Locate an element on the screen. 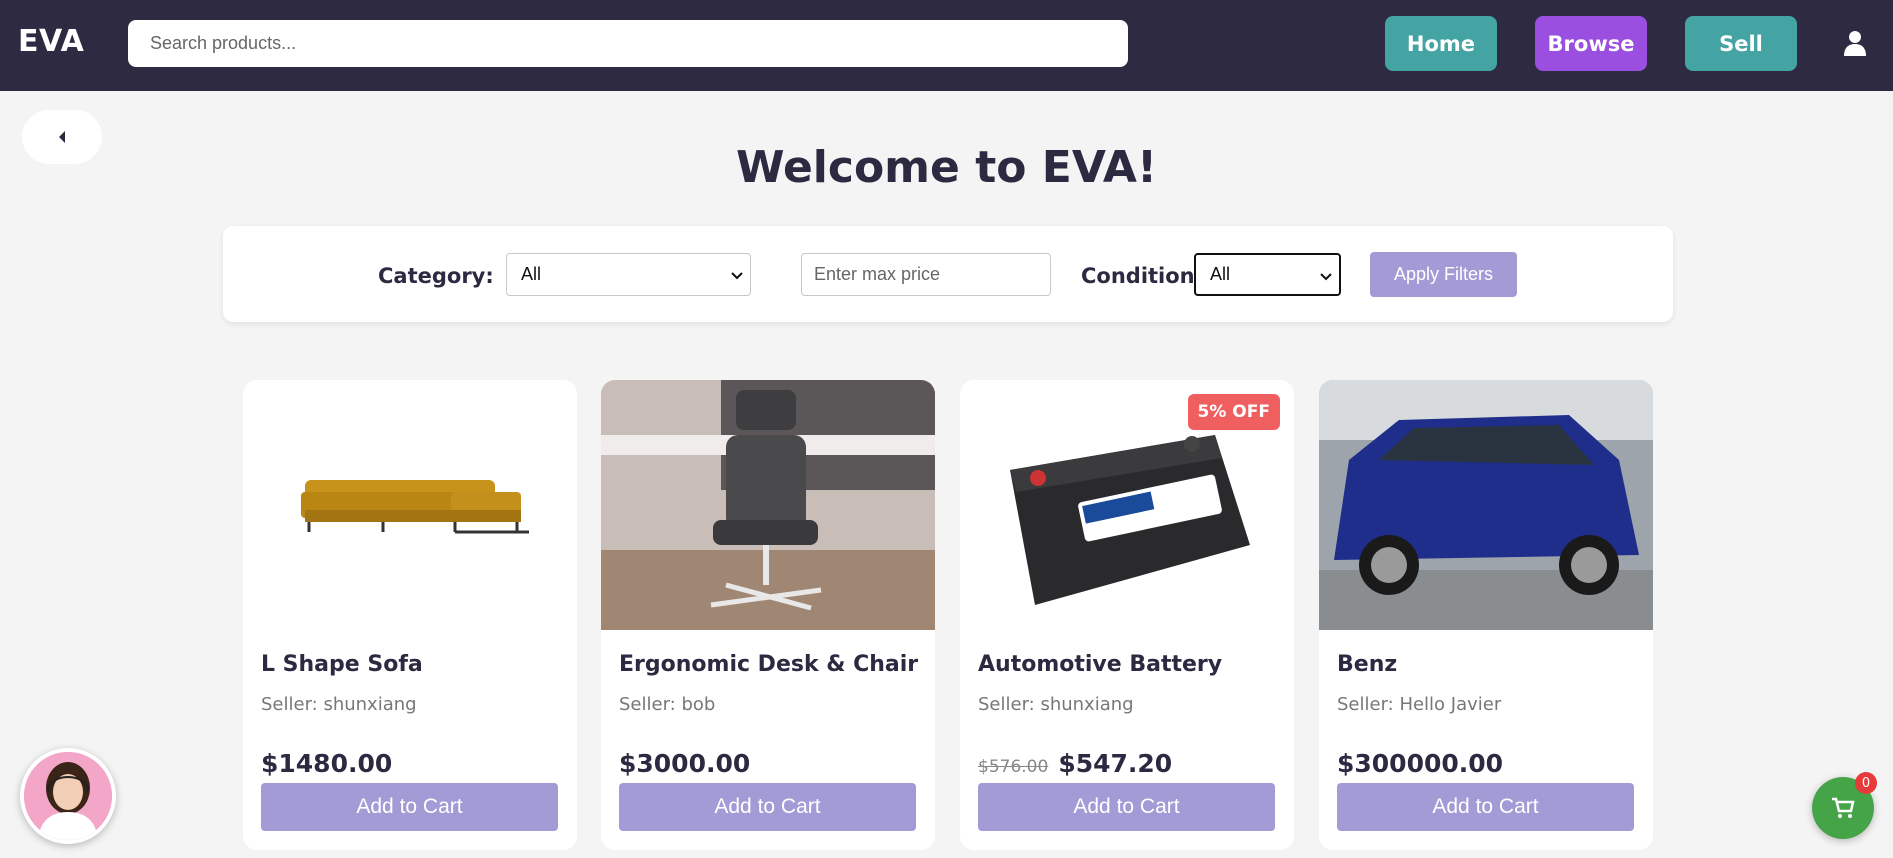 The image size is (1893, 858). product-price: $1480.00 is located at coordinates (327, 763).